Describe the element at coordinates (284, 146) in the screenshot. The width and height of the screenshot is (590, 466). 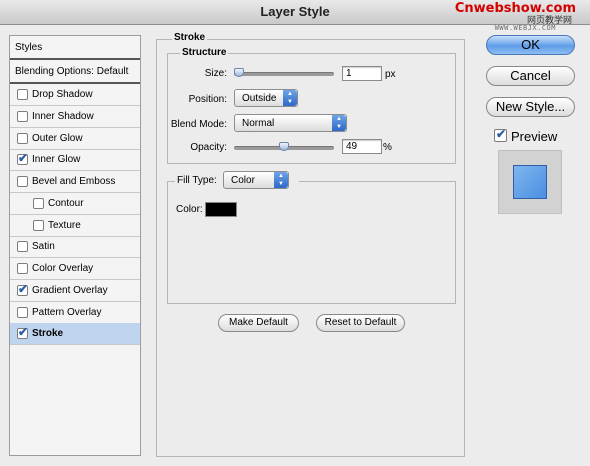
I see `opacity-slider-thumb` at that location.